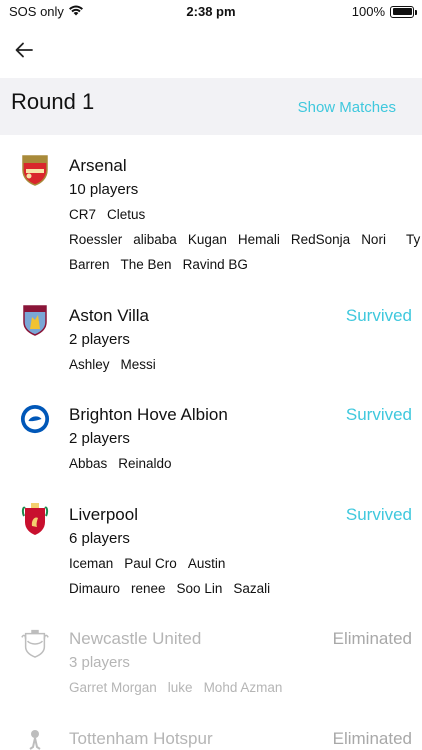 The height and width of the screenshot is (750, 422). I want to click on player-count: 6 players, so click(99, 538).